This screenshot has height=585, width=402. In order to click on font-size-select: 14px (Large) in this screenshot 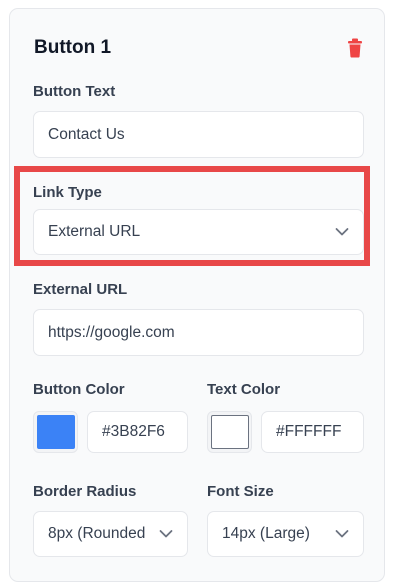, I will do `click(285, 534)`.